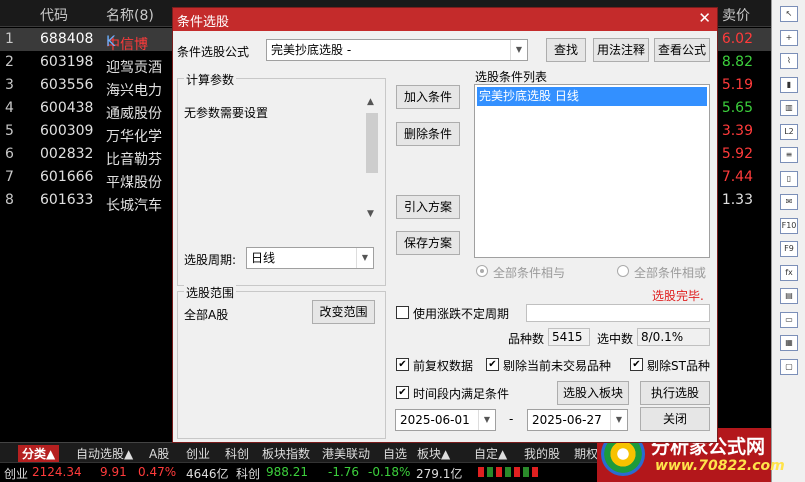 This screenshot has width=805, height=482. Describe the element at coordinates (737, 200) in the screenshot. I see `row-price: 1.33` at that location.